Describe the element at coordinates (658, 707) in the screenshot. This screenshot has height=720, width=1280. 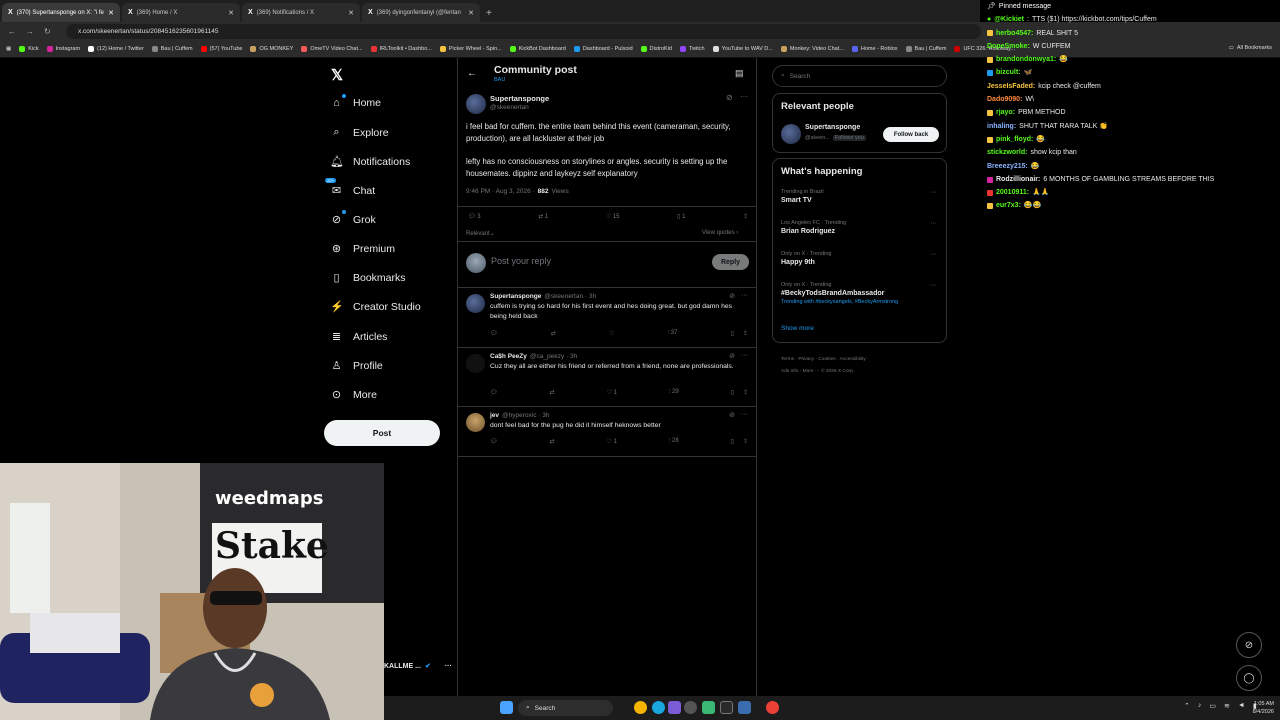
I see `edge-icon` at that location.